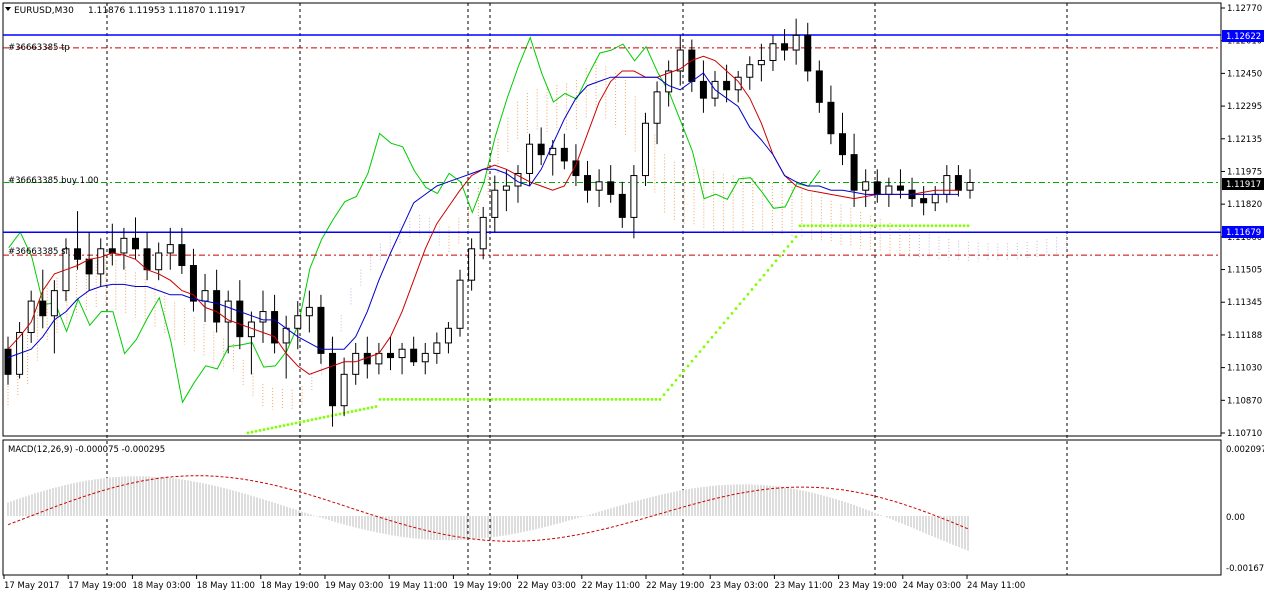 The width and height of the screenshot is (1264, 600). What do you see at coordinates (44, 11) in the screenshot?
I see `chart-symbol: EURUSD,M30` at bounding box center [44, 11].